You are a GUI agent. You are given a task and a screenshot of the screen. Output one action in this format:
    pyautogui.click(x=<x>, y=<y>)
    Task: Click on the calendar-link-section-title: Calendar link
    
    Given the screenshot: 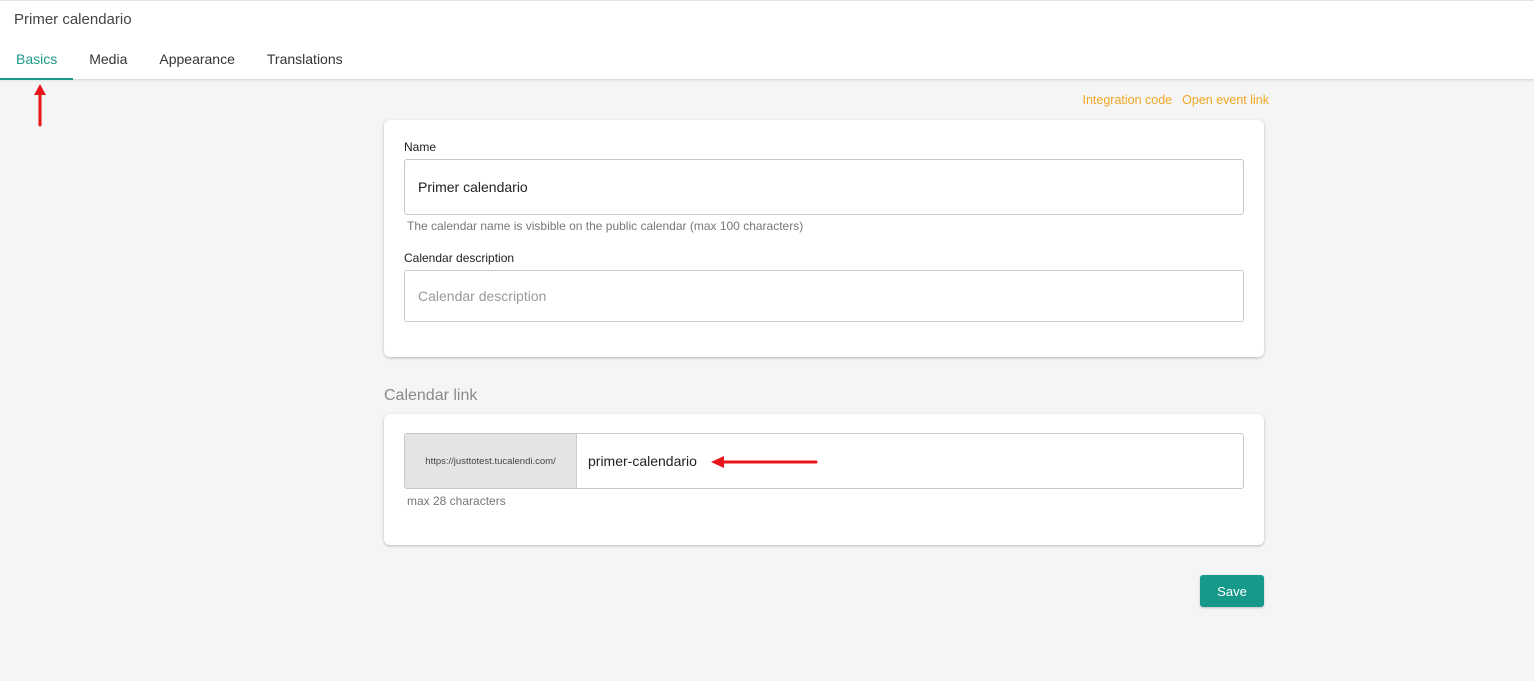 What is the action you would take?
    pyautogui.click(x=431, y=395)
    